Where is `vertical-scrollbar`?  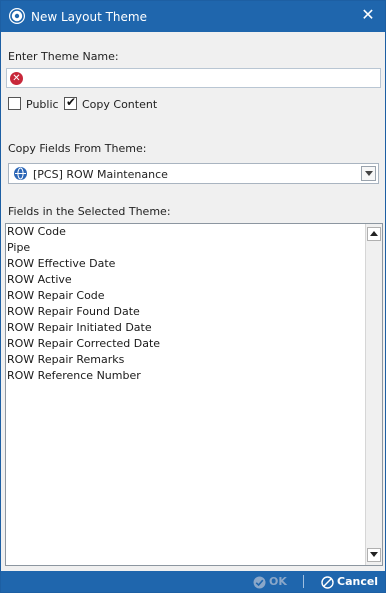 vertical-scrollbar is located at coordinates (373, 394).